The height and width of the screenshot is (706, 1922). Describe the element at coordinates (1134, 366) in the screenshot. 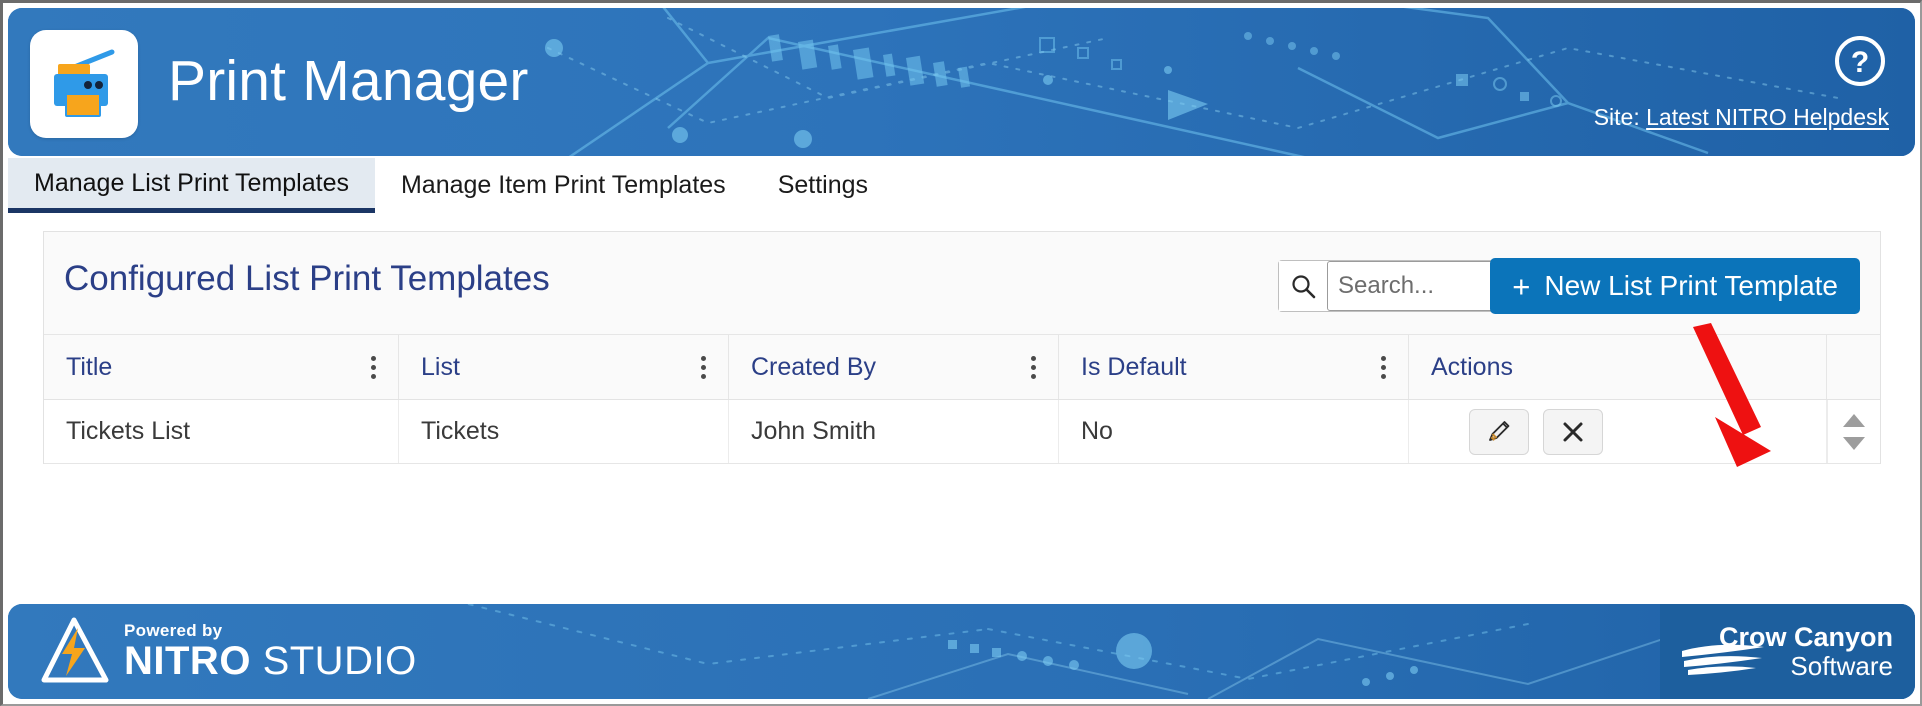

I see `column-header-label: Is Default` at that location.